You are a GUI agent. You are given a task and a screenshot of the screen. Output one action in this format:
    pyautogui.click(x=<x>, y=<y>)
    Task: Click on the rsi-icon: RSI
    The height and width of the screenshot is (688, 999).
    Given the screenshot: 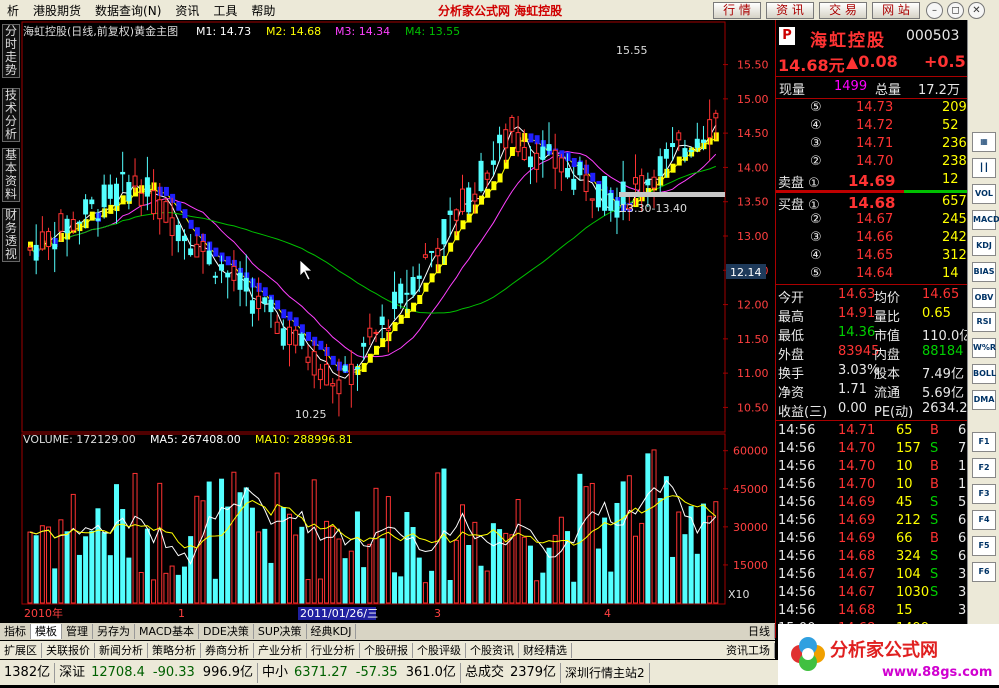 What is the action you would take?
    pyautogui.click(x=984, y=322)
    